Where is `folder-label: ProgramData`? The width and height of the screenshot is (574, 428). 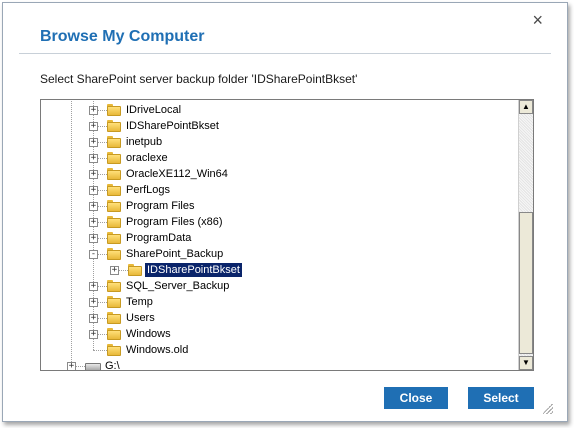
folder-label: ProgramData is located at coordinates (158, 238).